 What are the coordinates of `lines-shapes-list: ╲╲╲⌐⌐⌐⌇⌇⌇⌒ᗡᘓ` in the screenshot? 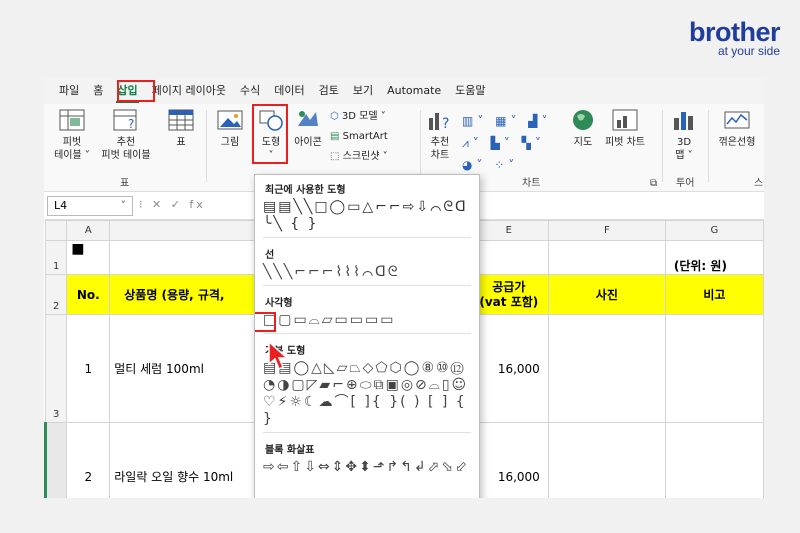 It's located at (367, 271).